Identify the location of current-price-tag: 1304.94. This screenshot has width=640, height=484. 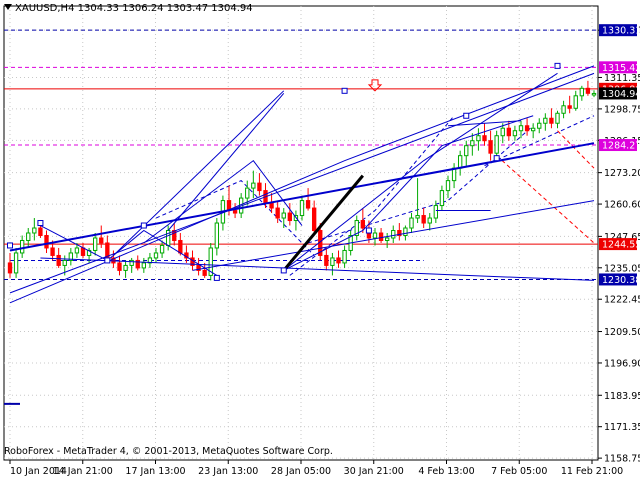
(619, 93).